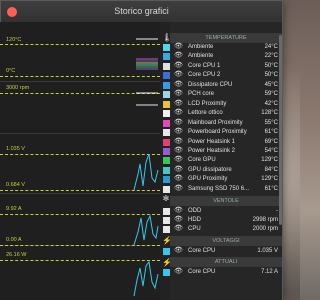 This screenshot has height=300, width=320. What do you see at coordinates (167, 37) in the screenshot?
I see `thermometer-icon: 🌡` at bounding box center [167, 37].